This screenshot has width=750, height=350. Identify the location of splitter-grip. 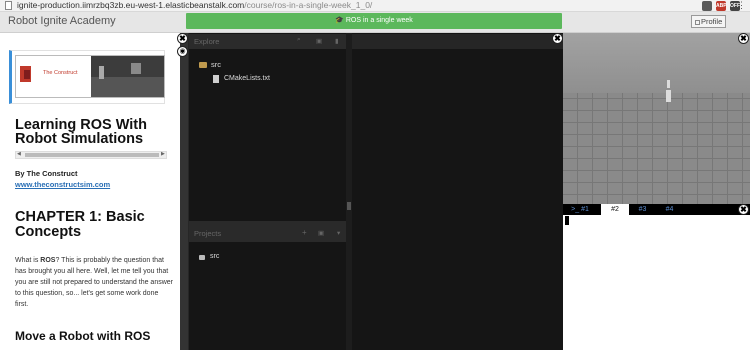
(349, 206).